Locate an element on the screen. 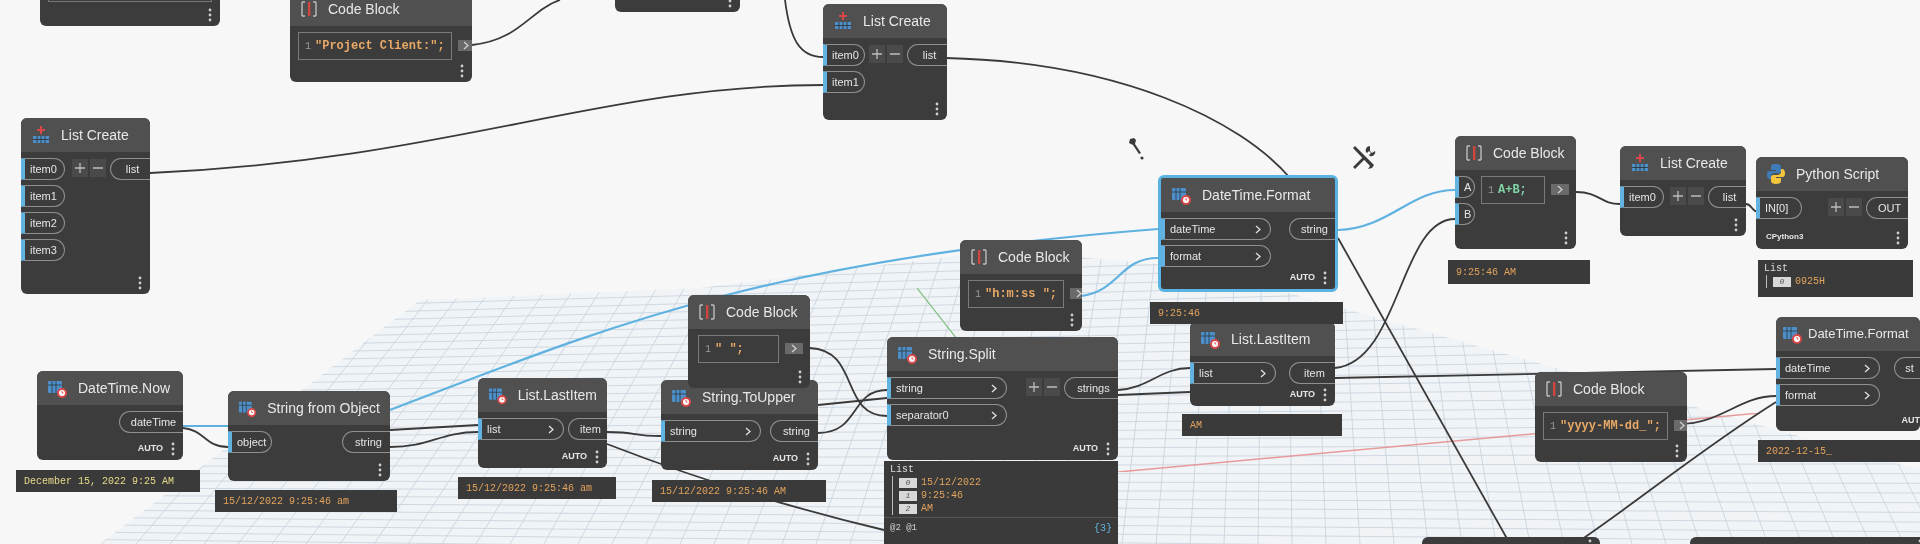  node-card: DateTime.Format dateTime format st AUT is located at coordinates (1848, 374).